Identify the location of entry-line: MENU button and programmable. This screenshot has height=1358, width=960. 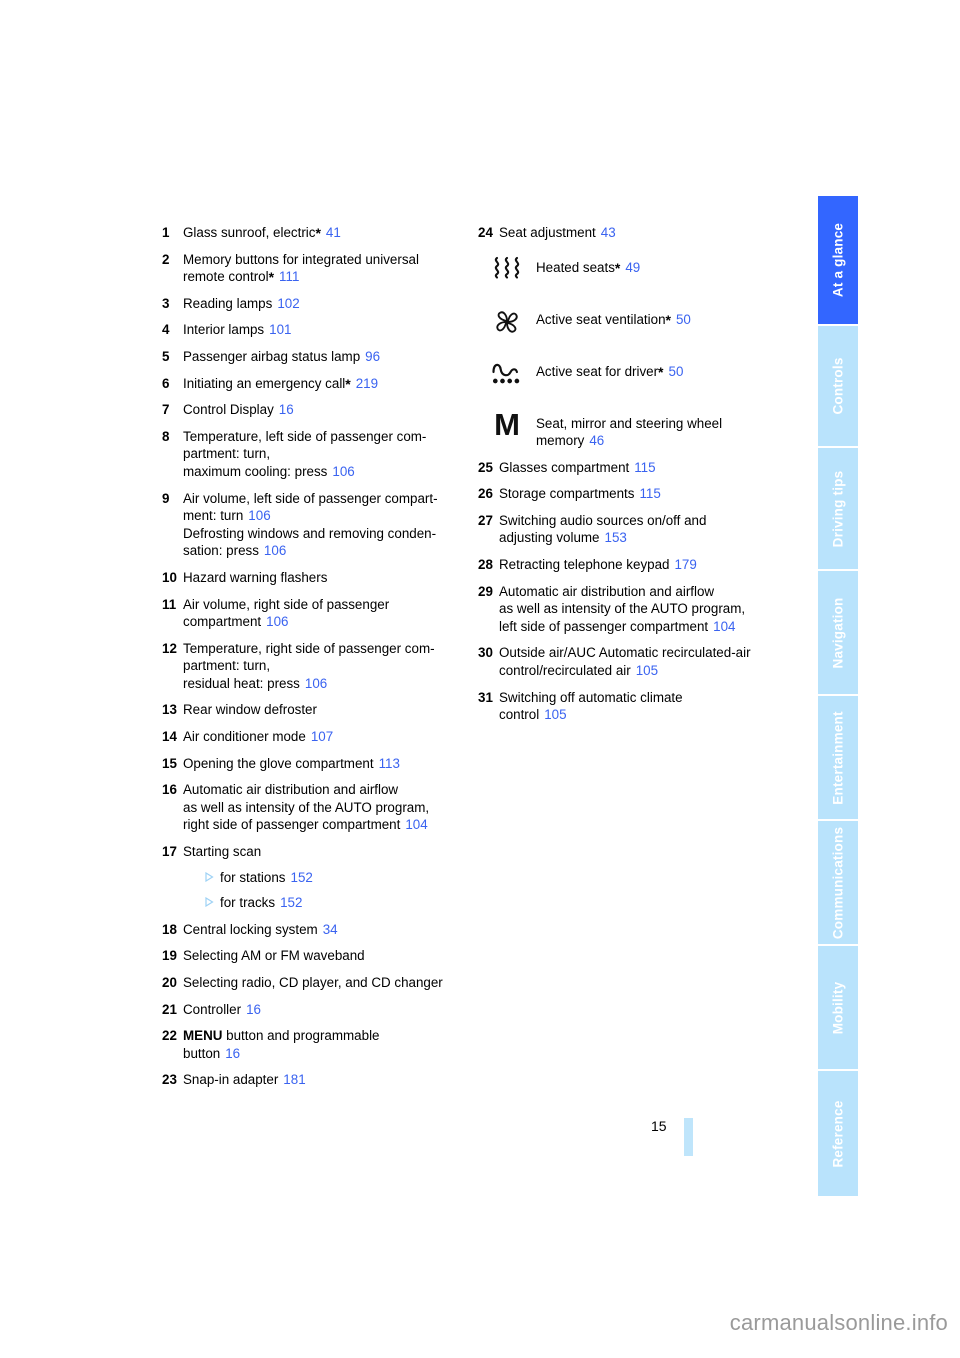
(327, 1036).